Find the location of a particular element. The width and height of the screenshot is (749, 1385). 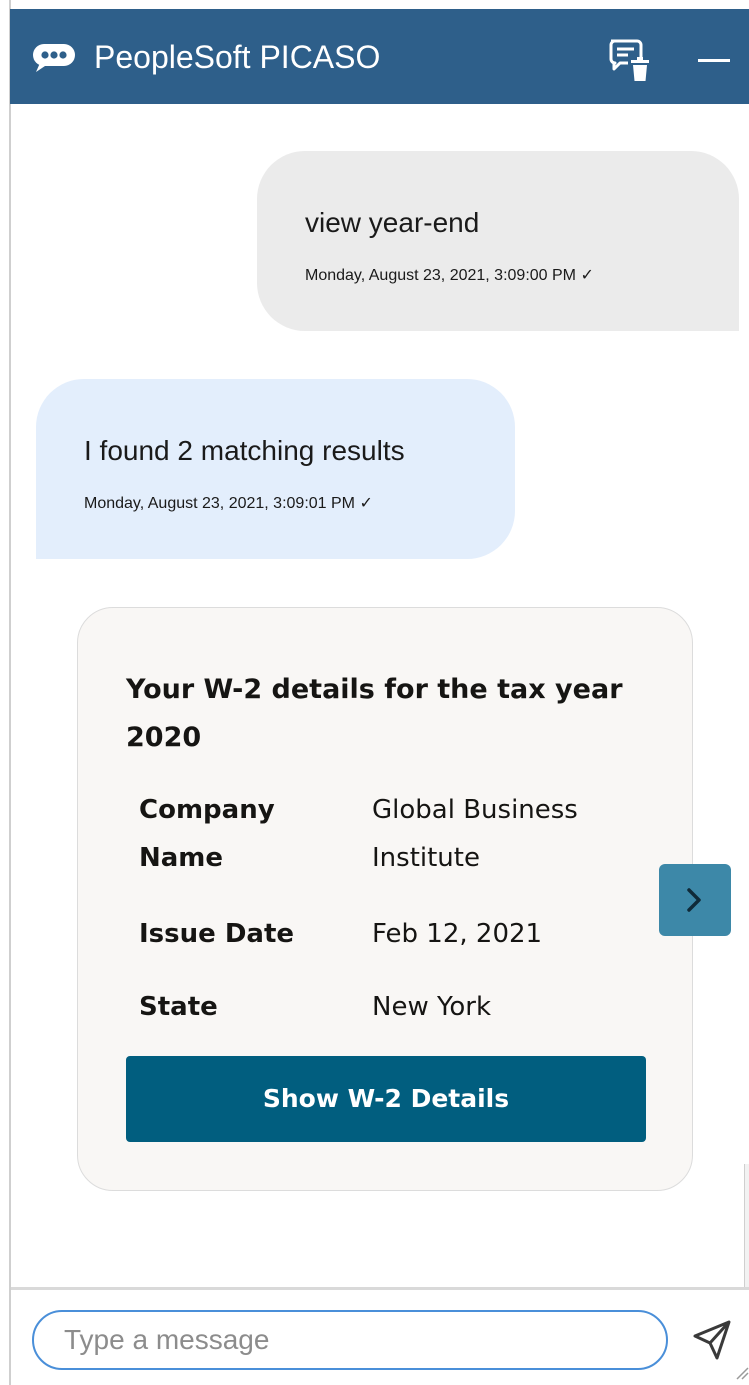

chat-footer is located at coordinates (380, 1336).